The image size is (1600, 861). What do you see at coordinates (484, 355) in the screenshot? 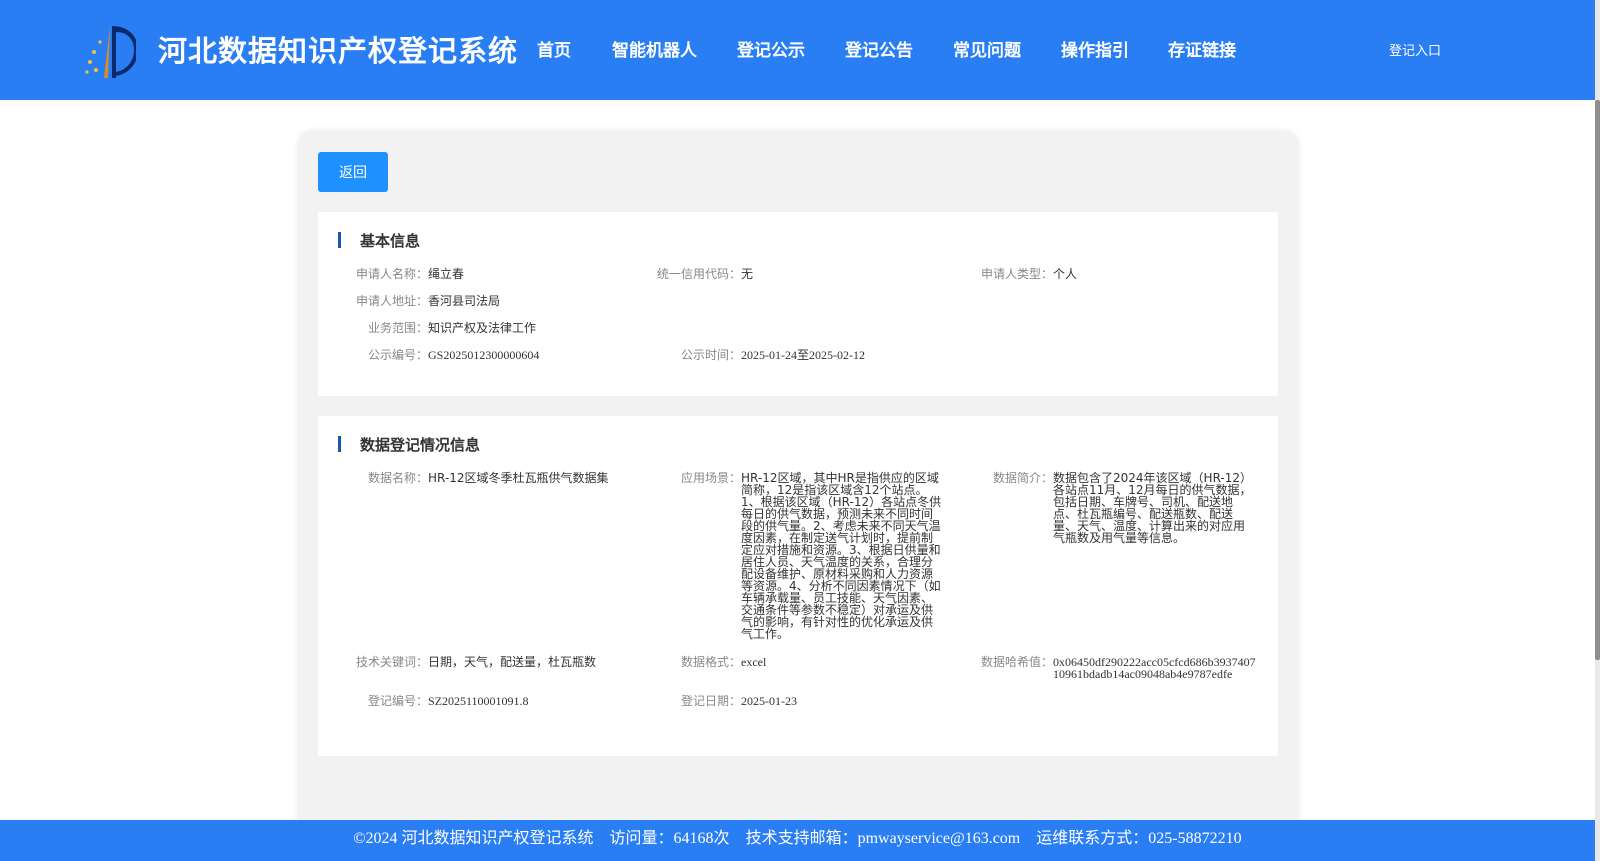
I see `value-pub-no: GS2025012300000604` at bounding box center [484, 355].